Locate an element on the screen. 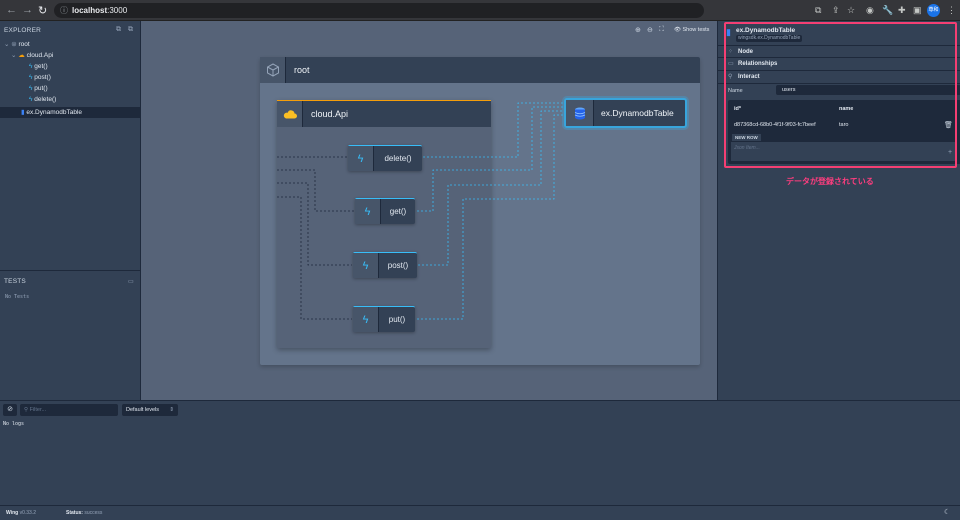  extension-icon: ◉ is located at coordinates (870, 10).